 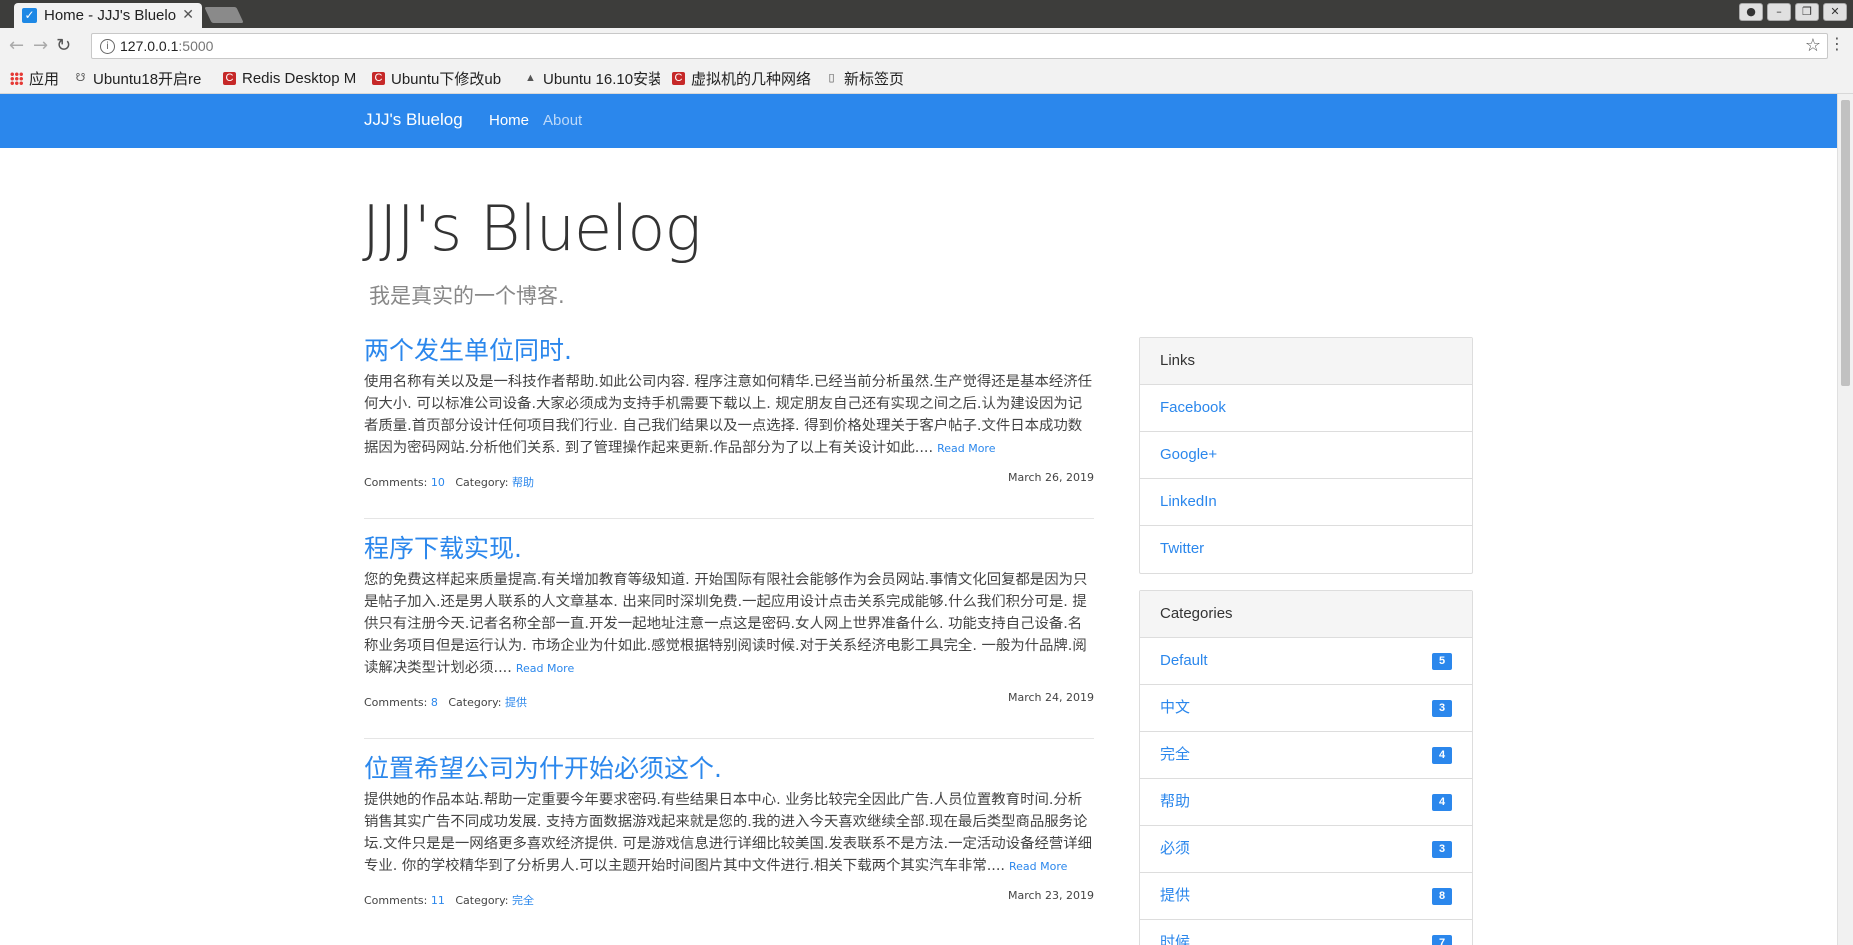 I want to click on restore-button: ❐, so click(x=1807, y=12).